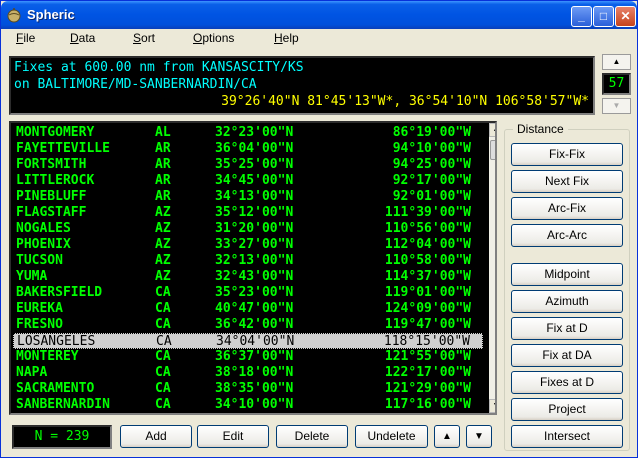 The width and height of the screenshot is (638, 458). I want to click on fix-row: PINEBLUFF AR 34°13'00"N 92°01'00"W, so click(248, 197).